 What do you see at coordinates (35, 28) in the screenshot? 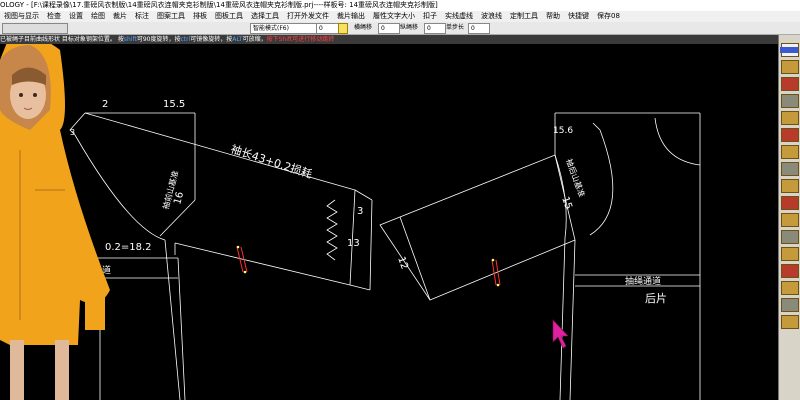
I see `toolbar-placeholder` at bounding box center [35, 28].